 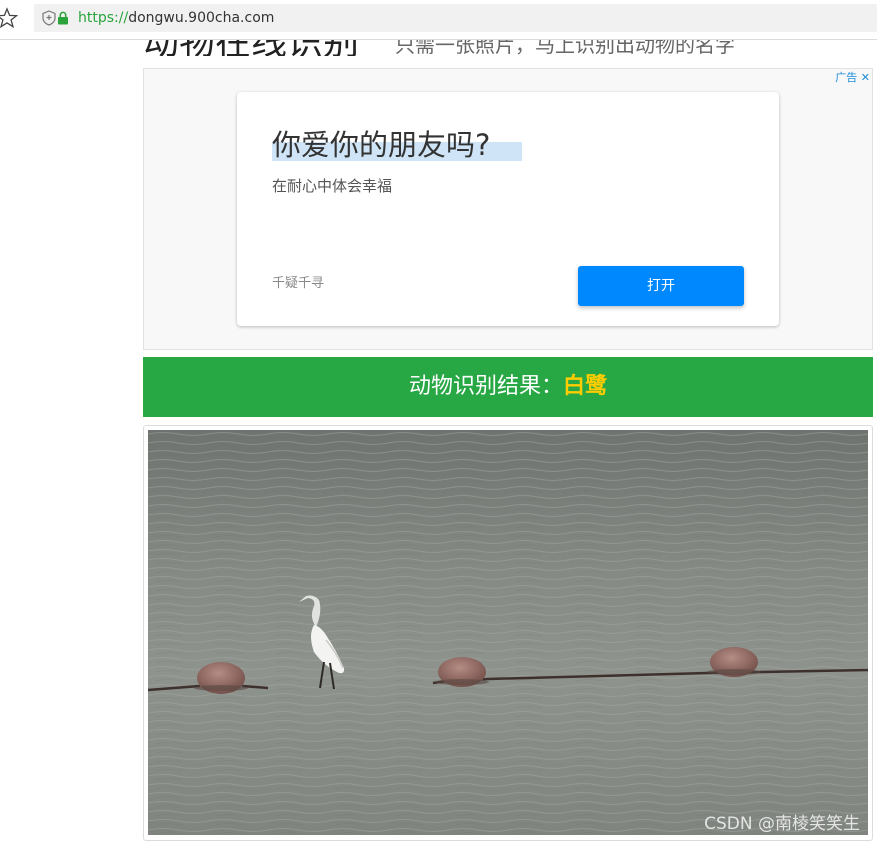 What do you see at coordinates (661, 286) in the screenshot?
I see `open-button: 打开` at bounding box center [661, 286].